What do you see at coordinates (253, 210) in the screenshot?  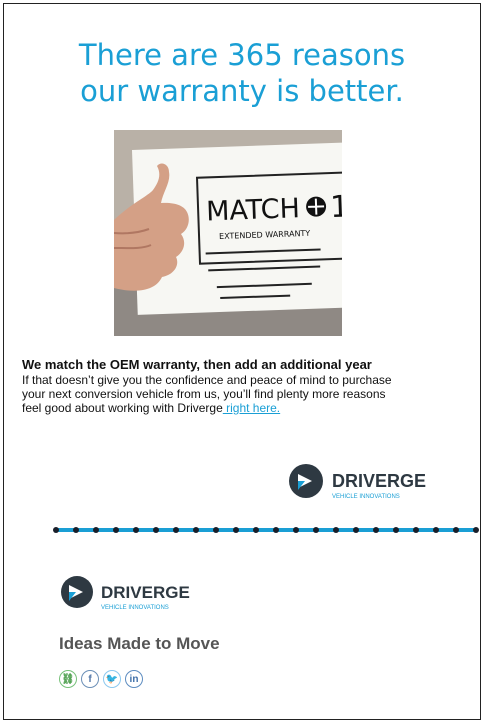 I see `sign-text: MATCH` at bounding box center [253, 210].